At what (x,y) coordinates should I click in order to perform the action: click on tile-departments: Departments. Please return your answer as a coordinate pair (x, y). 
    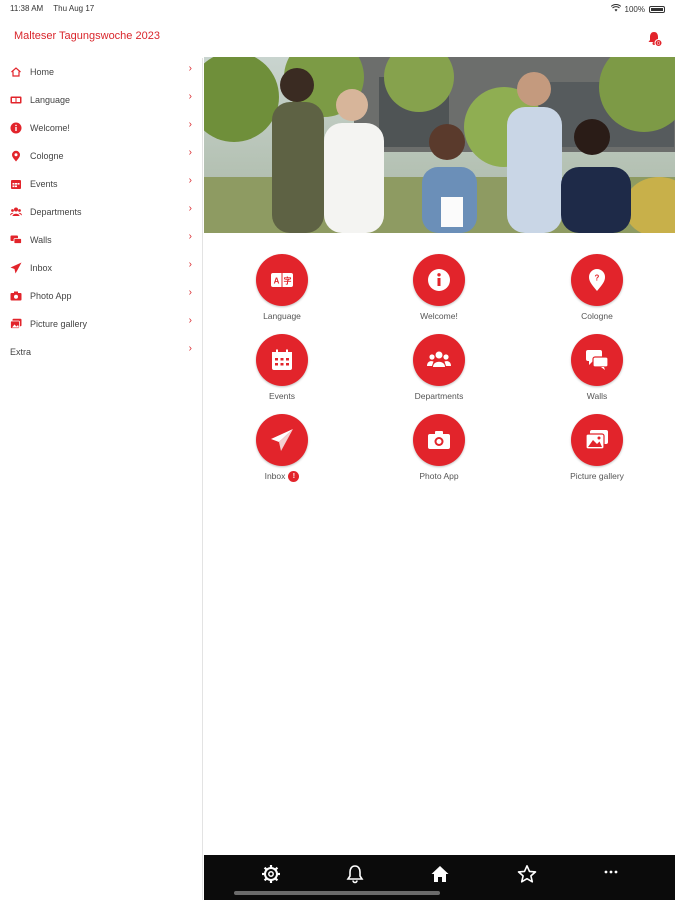
    Looking at the image, I should click on (439, 370).